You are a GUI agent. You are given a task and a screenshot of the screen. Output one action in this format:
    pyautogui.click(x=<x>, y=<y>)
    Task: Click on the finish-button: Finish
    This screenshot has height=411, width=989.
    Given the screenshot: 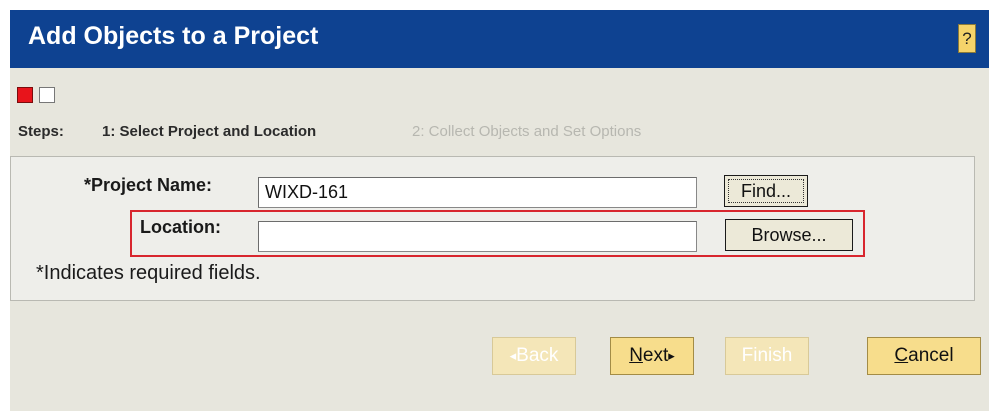 What is the action you would take?
    pyautogui.click(x=767, y=356)
    